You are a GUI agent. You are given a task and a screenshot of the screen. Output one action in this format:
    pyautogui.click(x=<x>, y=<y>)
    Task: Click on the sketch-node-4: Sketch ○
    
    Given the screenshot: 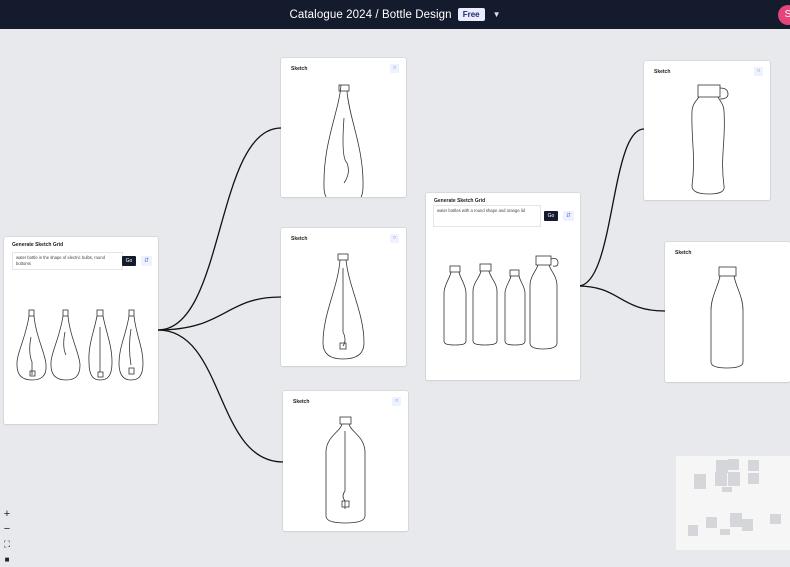 What is the action you would take?
    pyautogui.click(x=707, y=130)
    